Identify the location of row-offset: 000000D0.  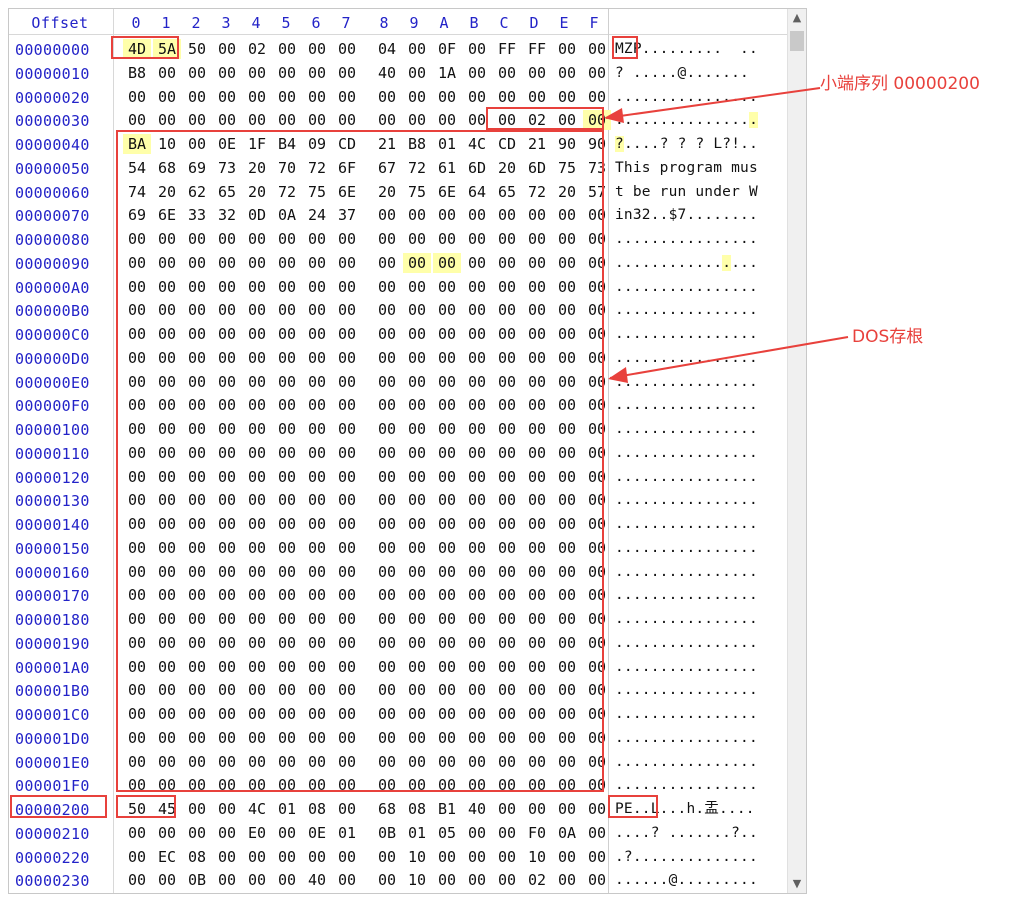
(61, 359).